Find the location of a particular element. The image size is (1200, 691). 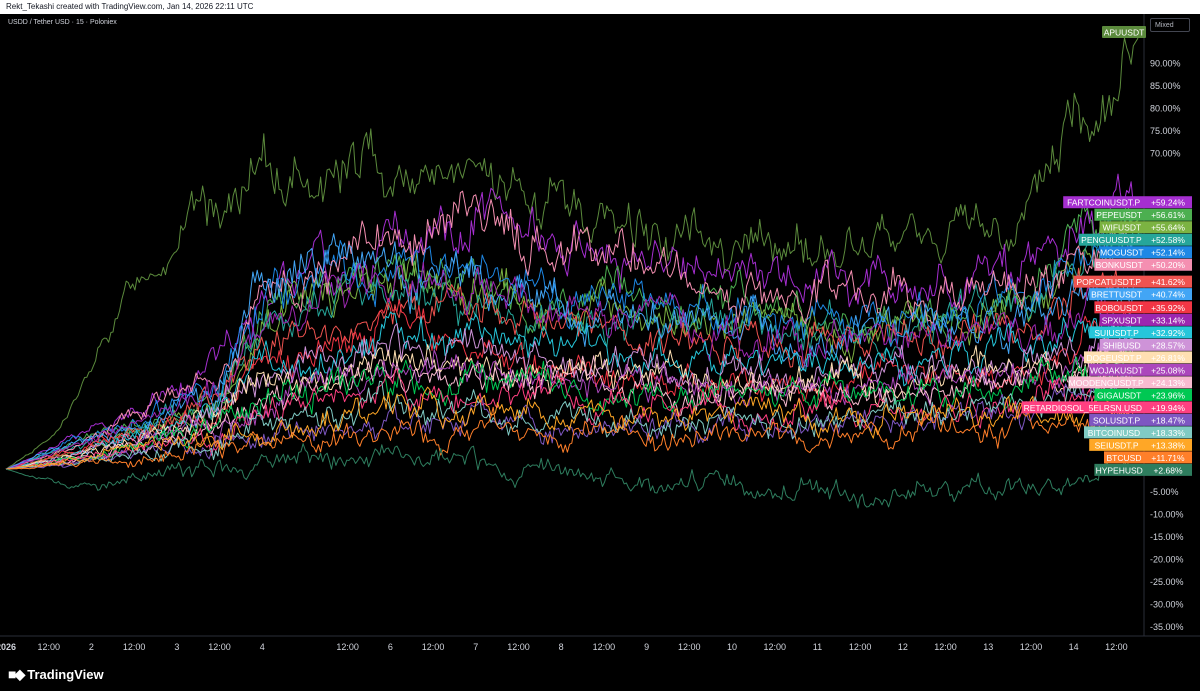

series-label-popcatusdt-p: POPCATUSDT.P +41.62% is located at coordinates (1132, 281).